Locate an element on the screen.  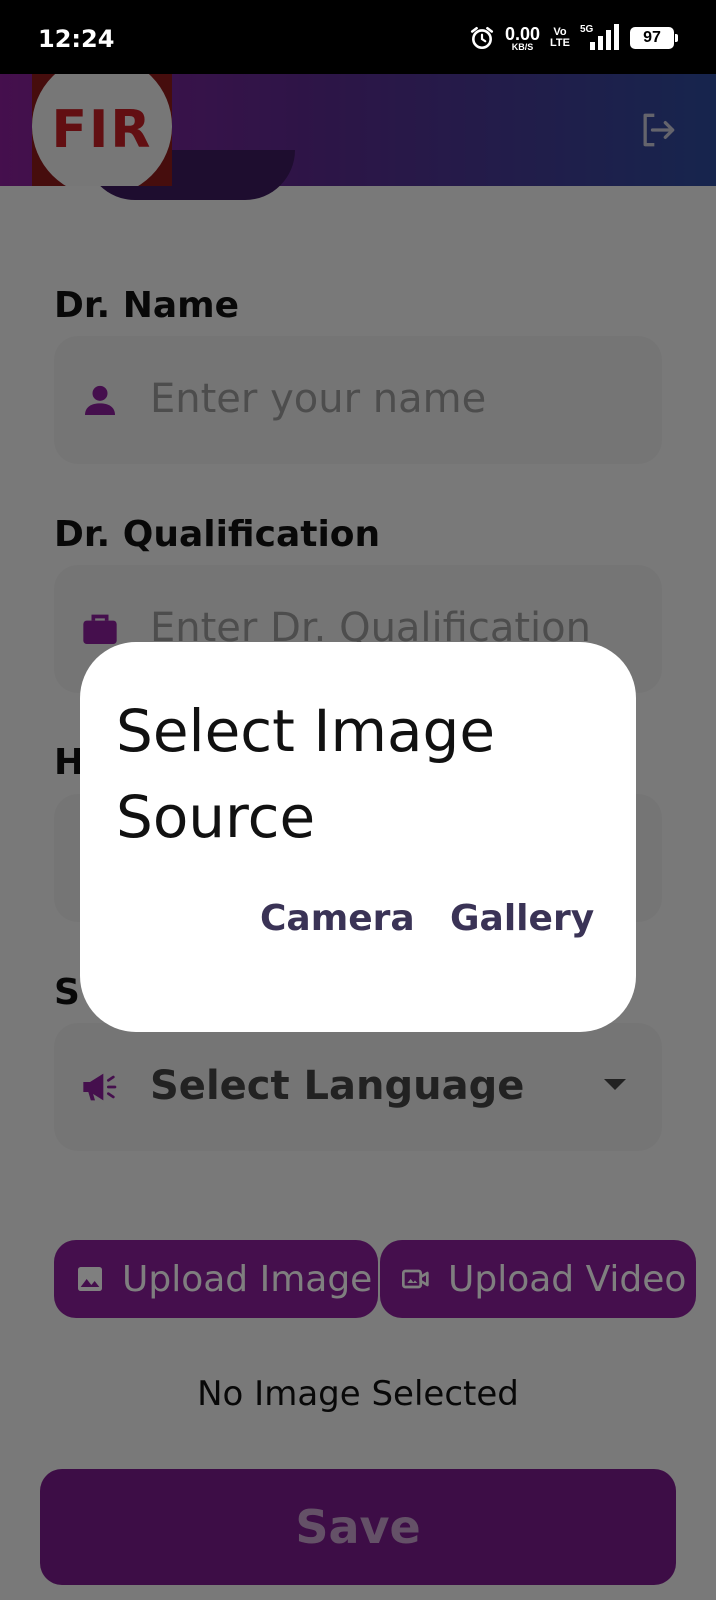
network-type: 5G is located at coordinates (587, 29).